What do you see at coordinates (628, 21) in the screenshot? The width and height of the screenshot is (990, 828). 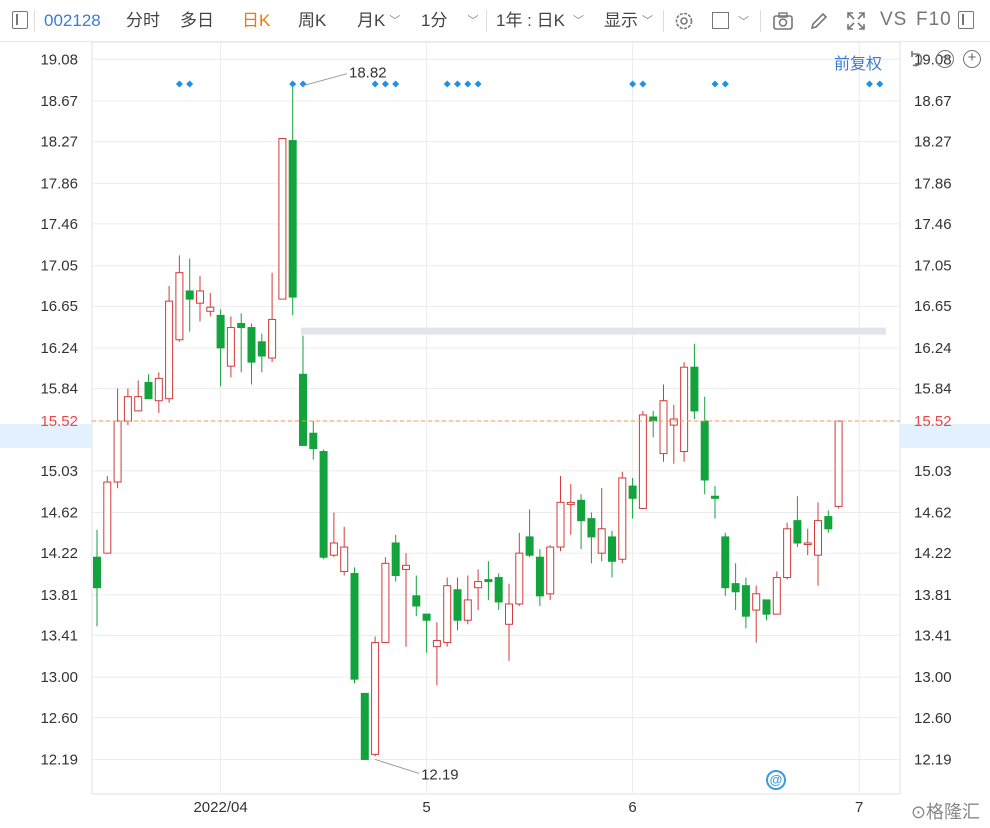 I see `display-dropdown: 显示 ﹀` at bounding box center [628, 21].